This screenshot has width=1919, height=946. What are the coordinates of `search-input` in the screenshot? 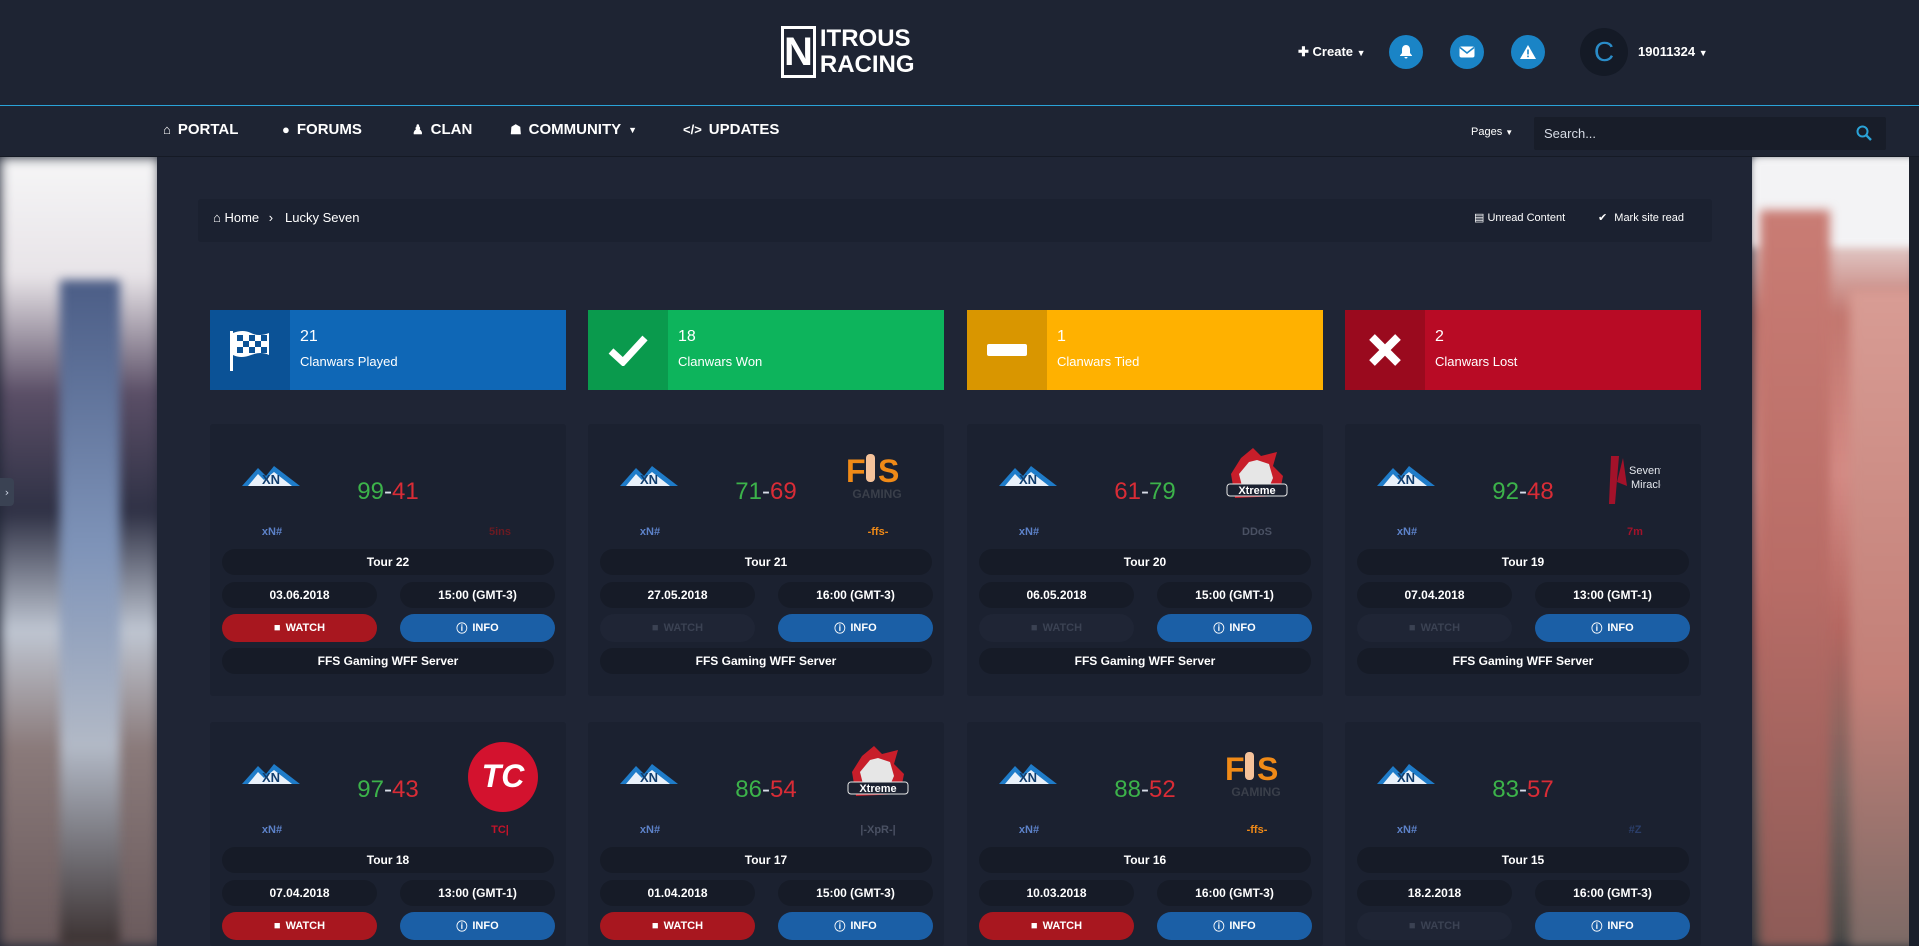 It's located at (1694, 133).